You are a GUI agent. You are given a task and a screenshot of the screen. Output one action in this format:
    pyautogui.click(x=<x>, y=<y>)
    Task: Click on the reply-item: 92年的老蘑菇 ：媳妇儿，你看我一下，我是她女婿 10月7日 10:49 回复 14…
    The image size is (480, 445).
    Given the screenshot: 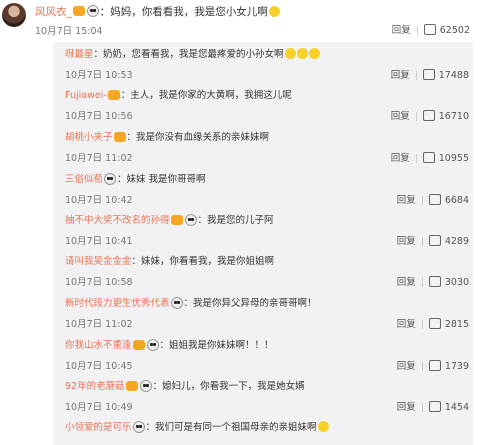 What is the action you would take?
    pyautogui.click(x=264, y=398)
    